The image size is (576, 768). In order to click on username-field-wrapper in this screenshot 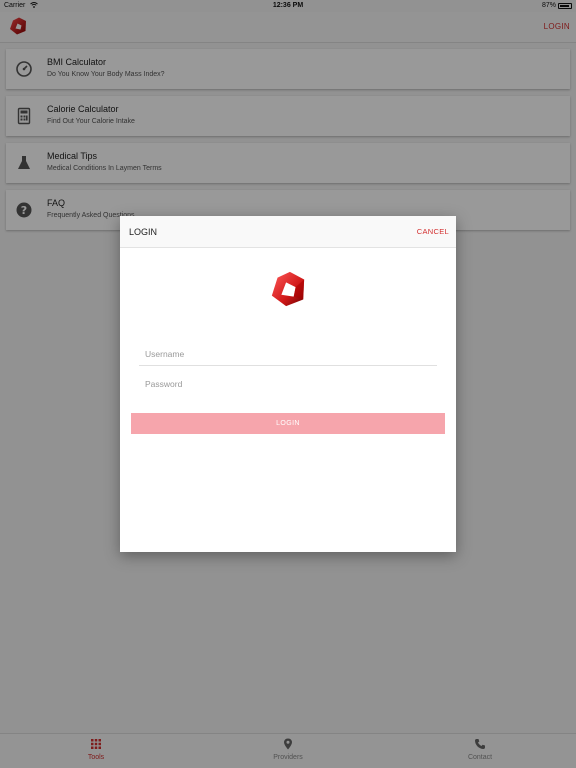, I will do `click(288, 355)`.